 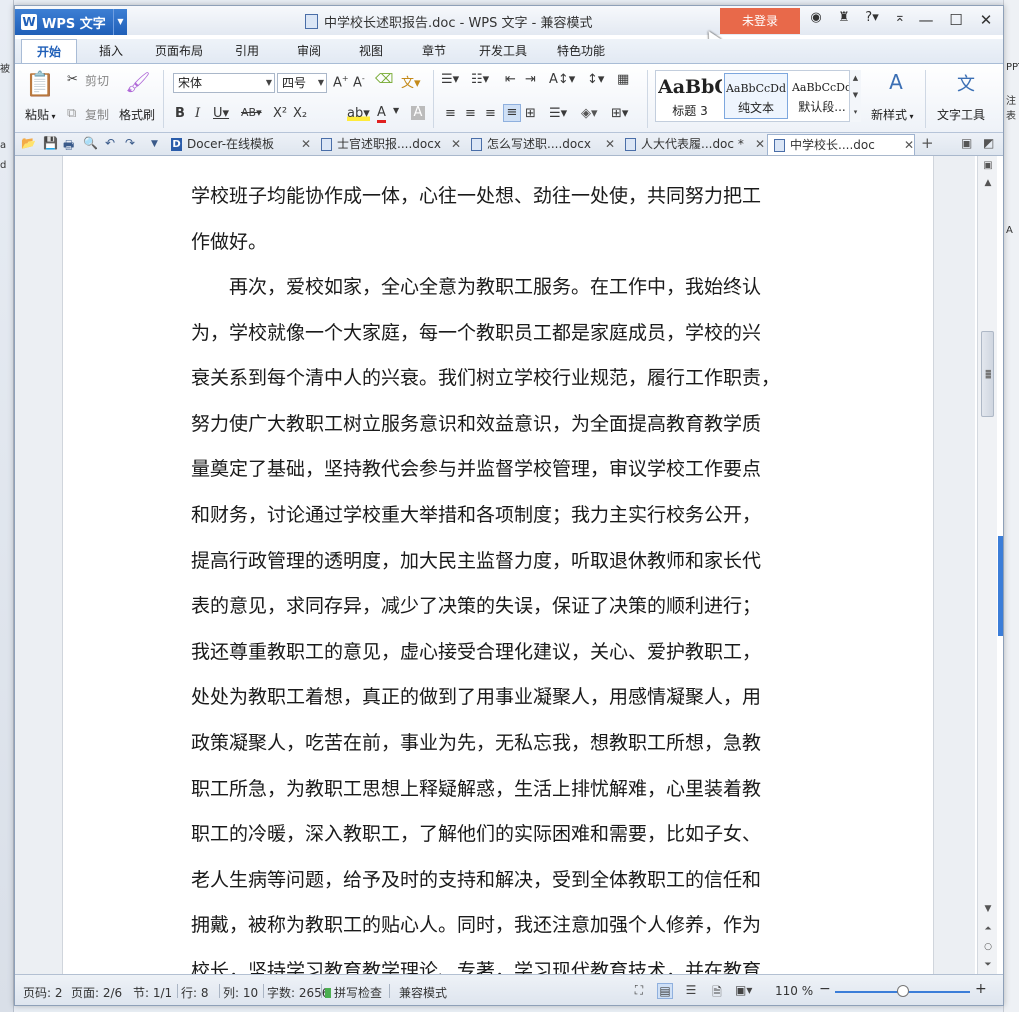 I want to click on new-style-button: 新样式 ▾, so click(x=892, y=114).